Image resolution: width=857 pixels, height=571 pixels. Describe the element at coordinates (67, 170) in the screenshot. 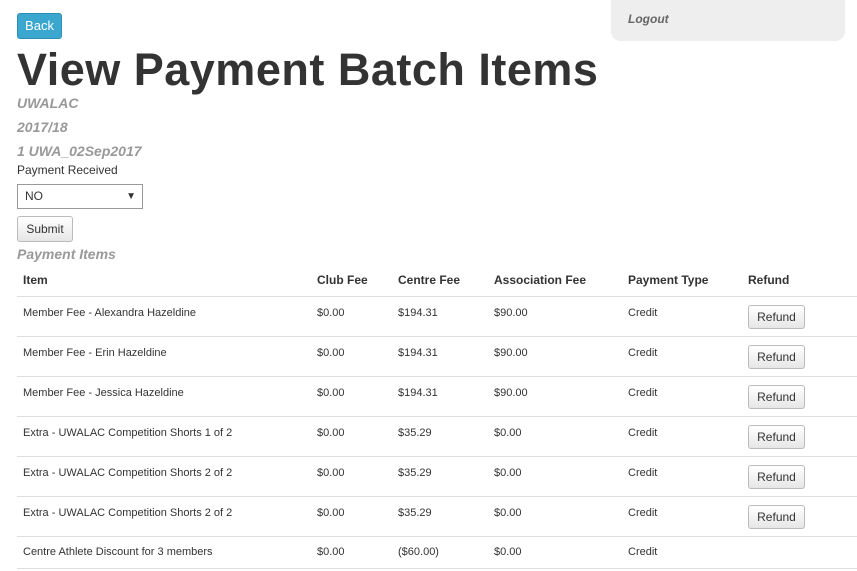

I see `payment-received-label: Payment Received` at that location.